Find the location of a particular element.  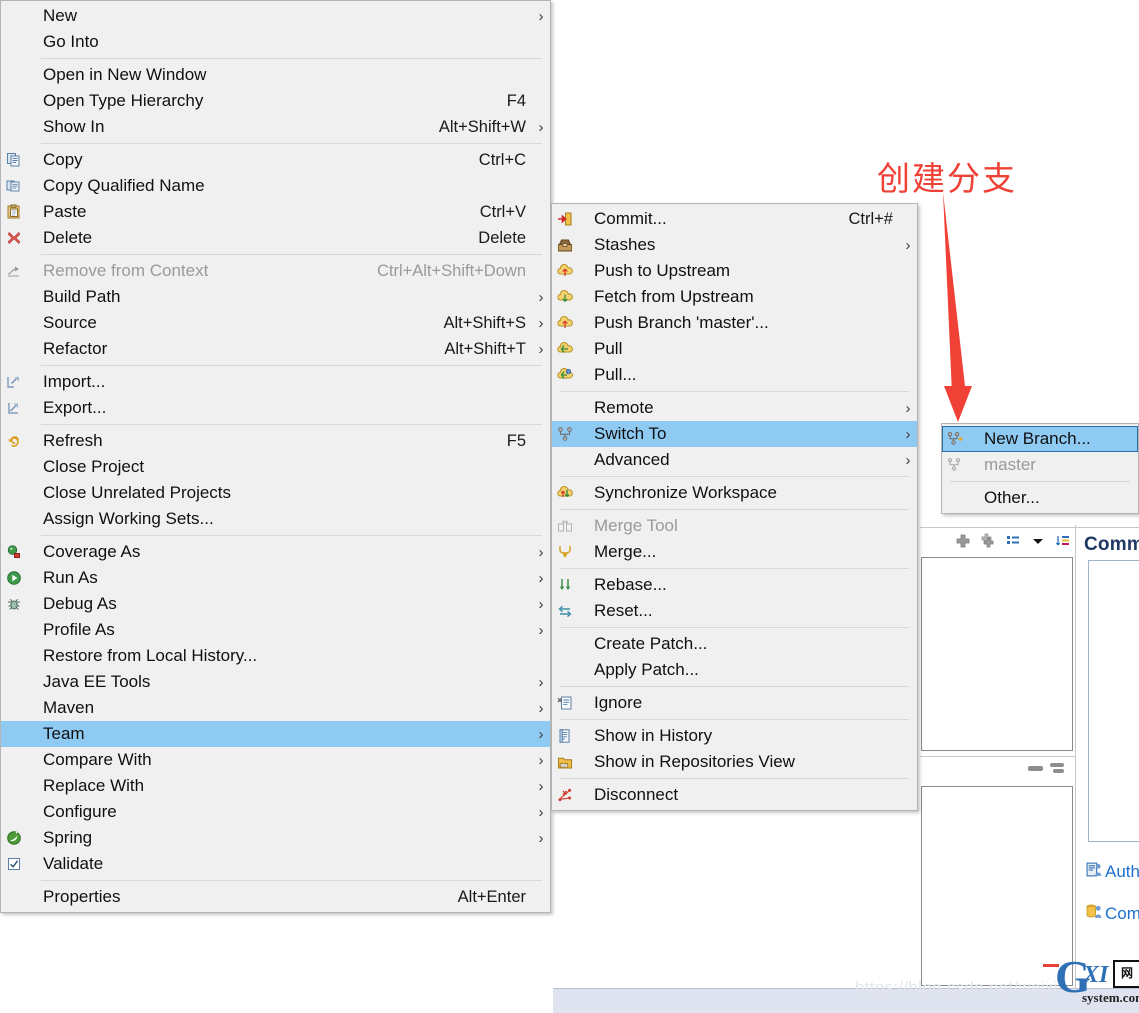

menu-item-stashes: Stashes › is located at coordinates (734, 245).